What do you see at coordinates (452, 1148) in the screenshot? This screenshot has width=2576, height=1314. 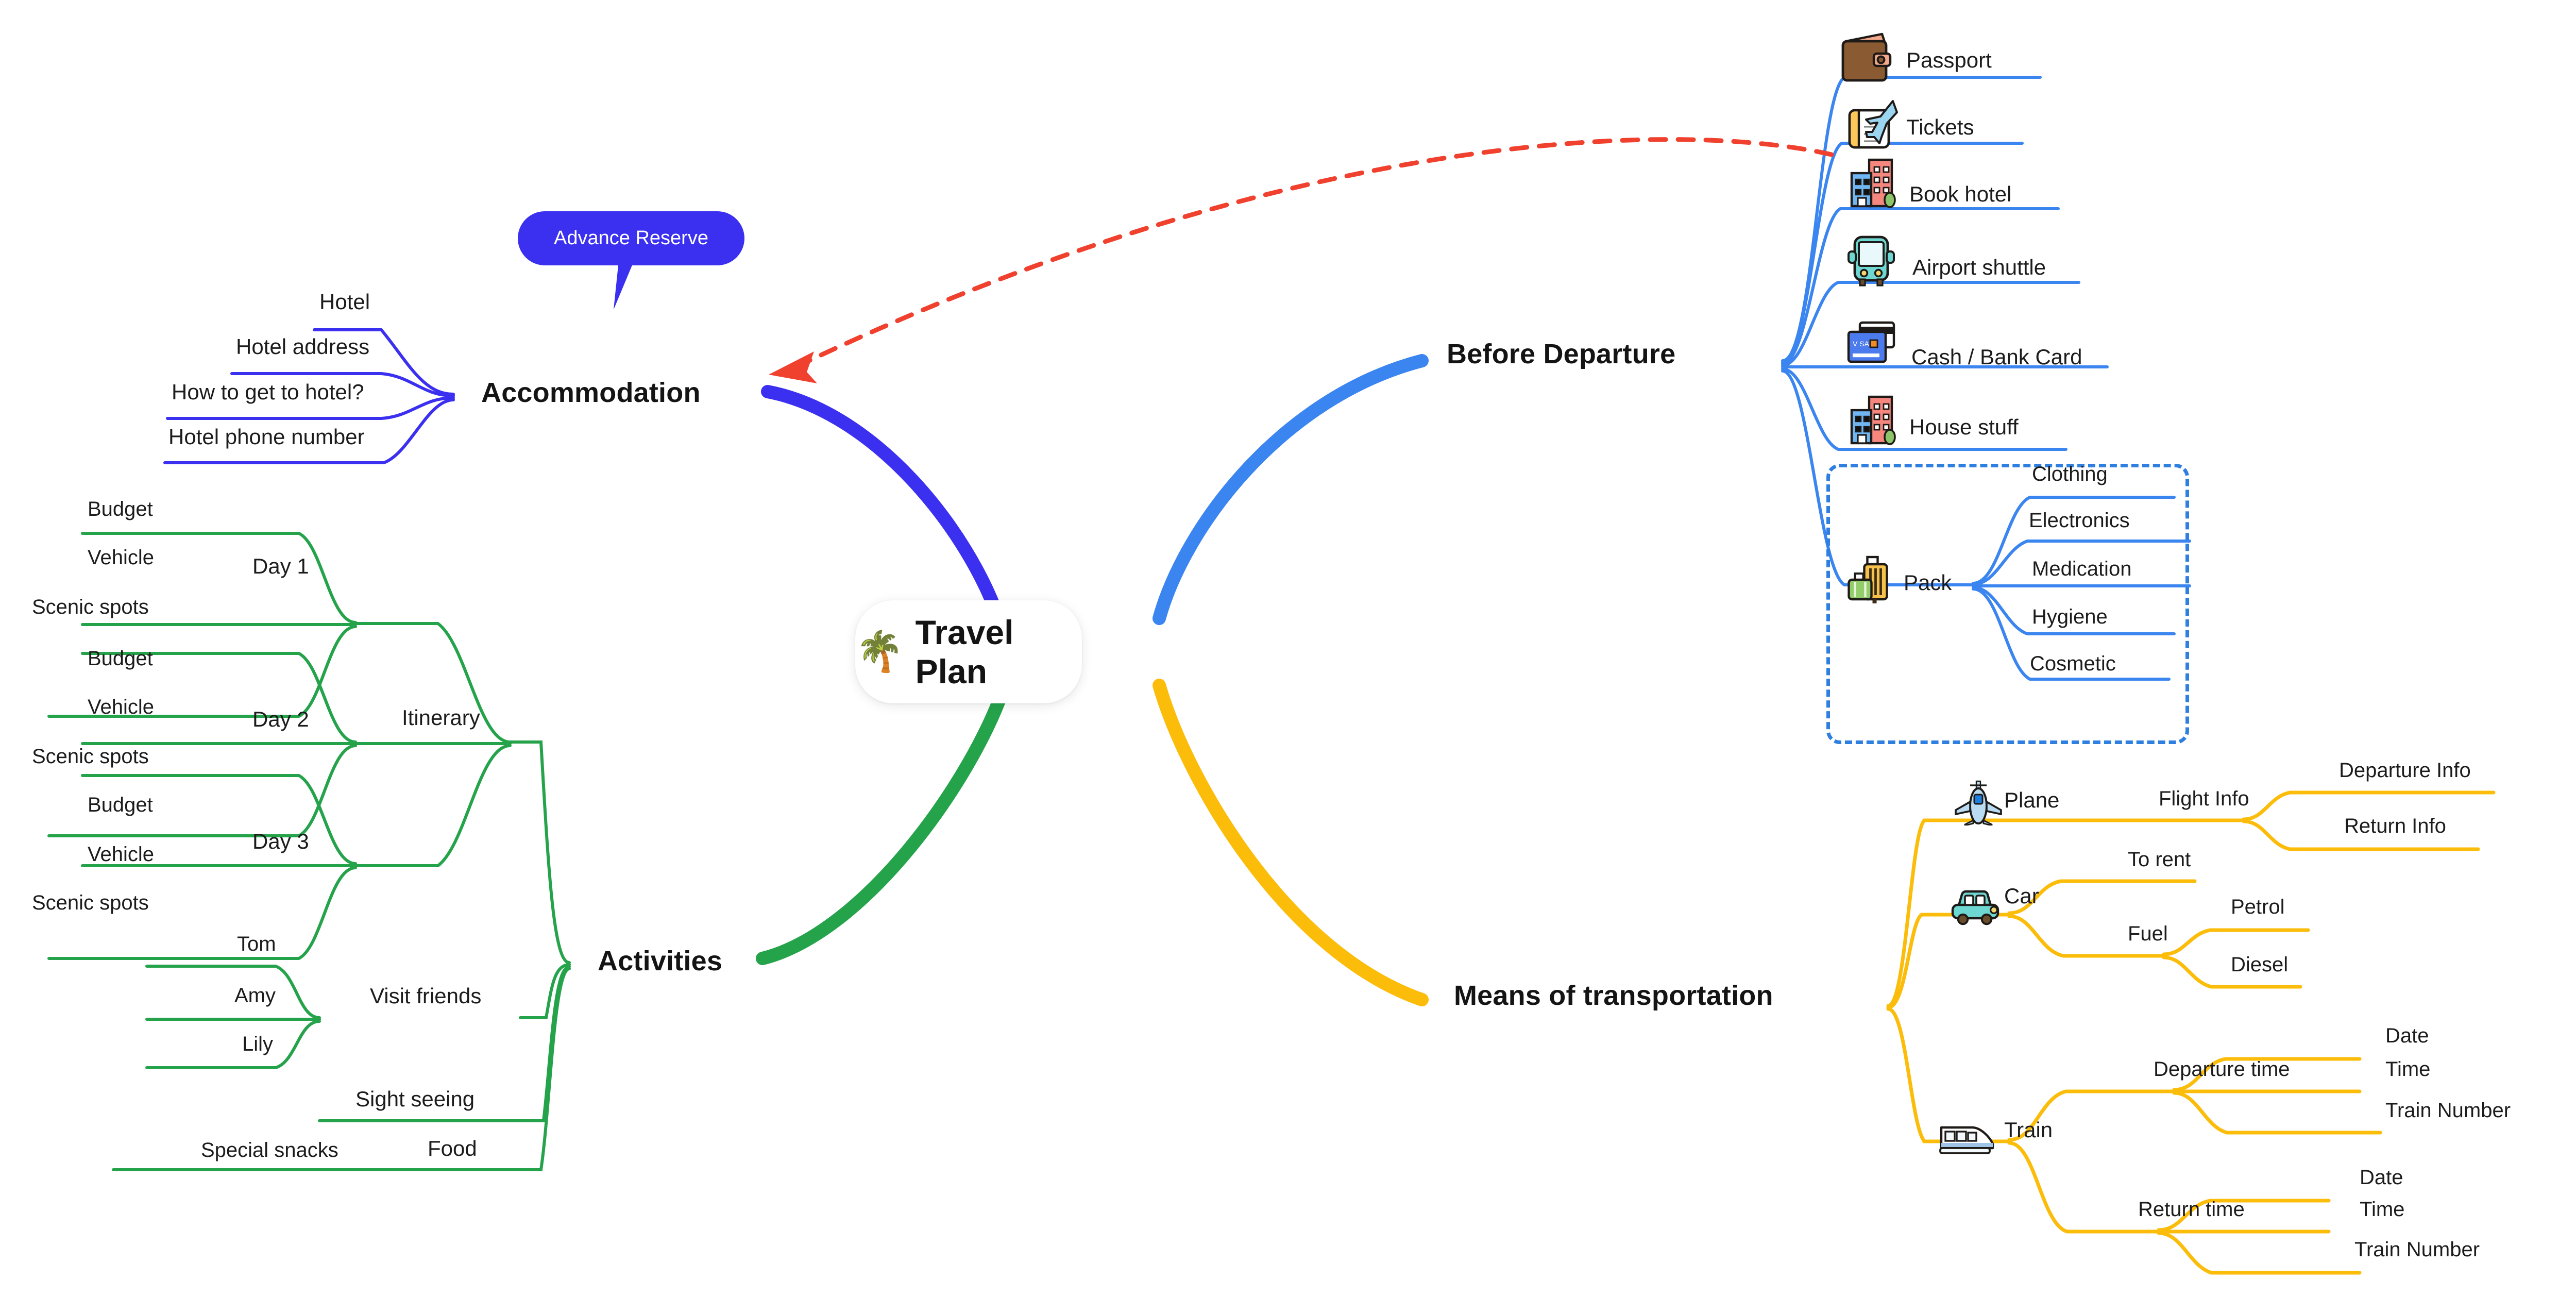 I see `node-food: Food` at bounding box center [452, 1148].